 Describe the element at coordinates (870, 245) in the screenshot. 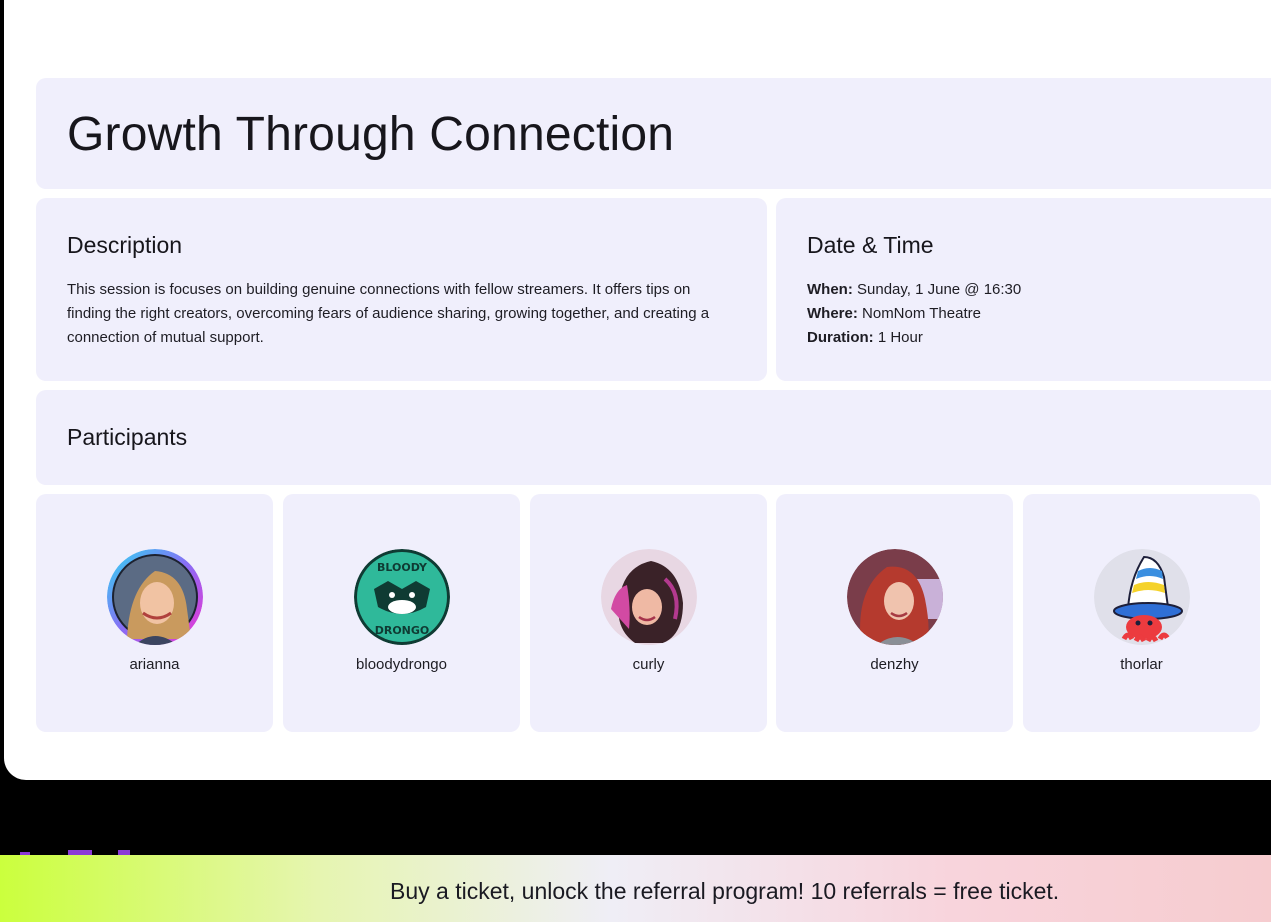

I see `date-time-heading: Date & Time` at that location.